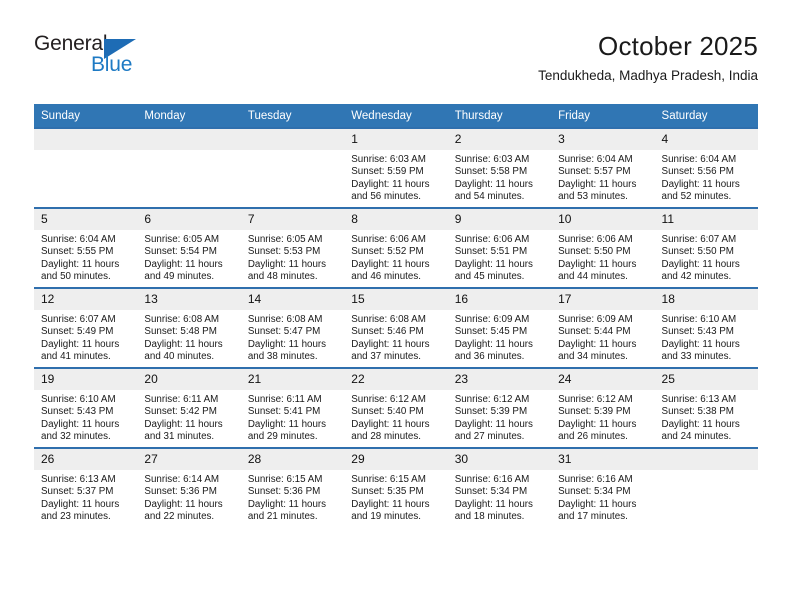 The image size is (792, 612). I want to click on day-detail-sunset: Sunset: 5:42 PM, so click(180, 412).